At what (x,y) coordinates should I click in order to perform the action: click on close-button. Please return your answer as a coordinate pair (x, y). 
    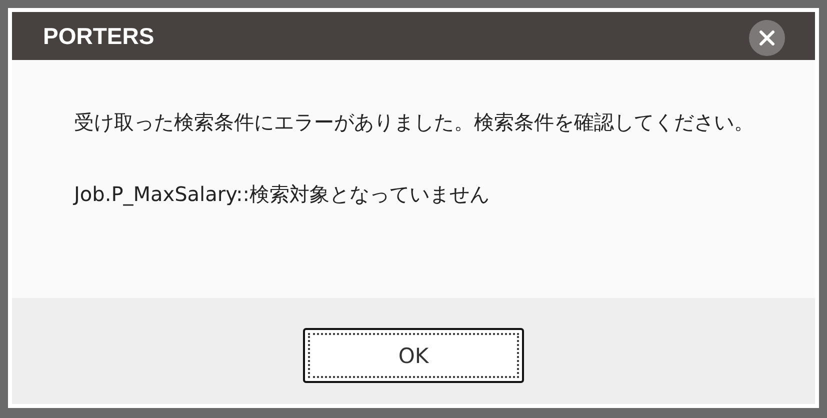
    Looking at the image, I should click on (767, 38).